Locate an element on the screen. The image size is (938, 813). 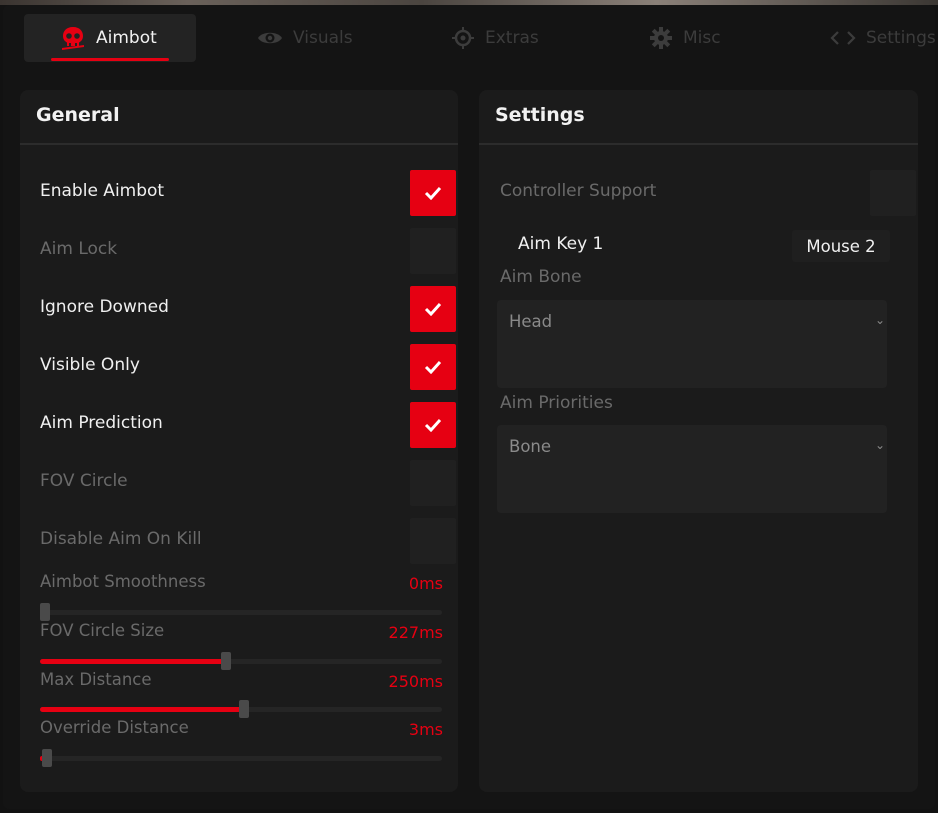
ignore-downed-checkbox is located at coordinates (433, 309).